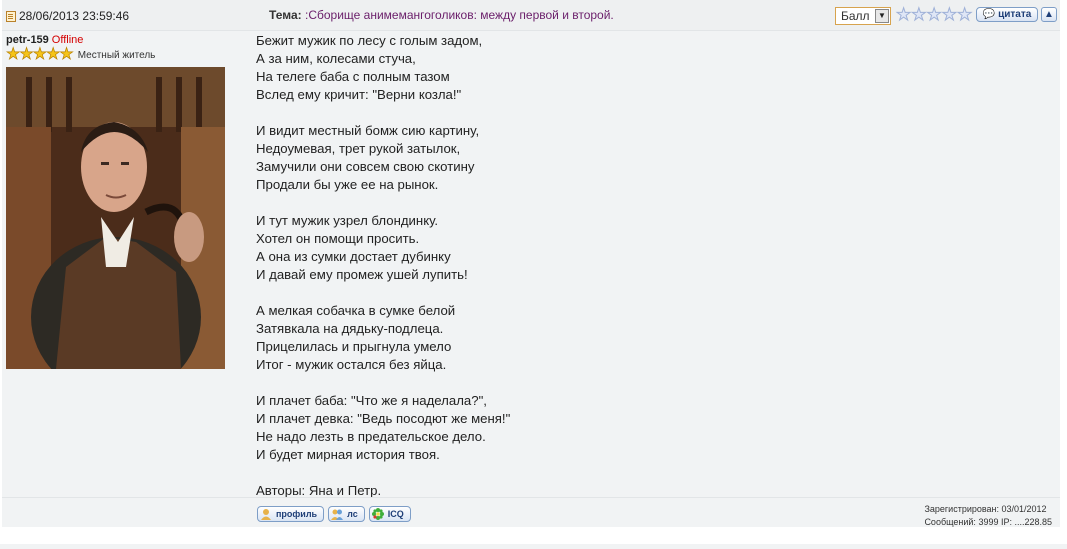 The width and height of the screenshot is (1067, 549). Describe the element at coordinates (27, 40) in the screenshot. I see `author-name: petr-159` at that location.